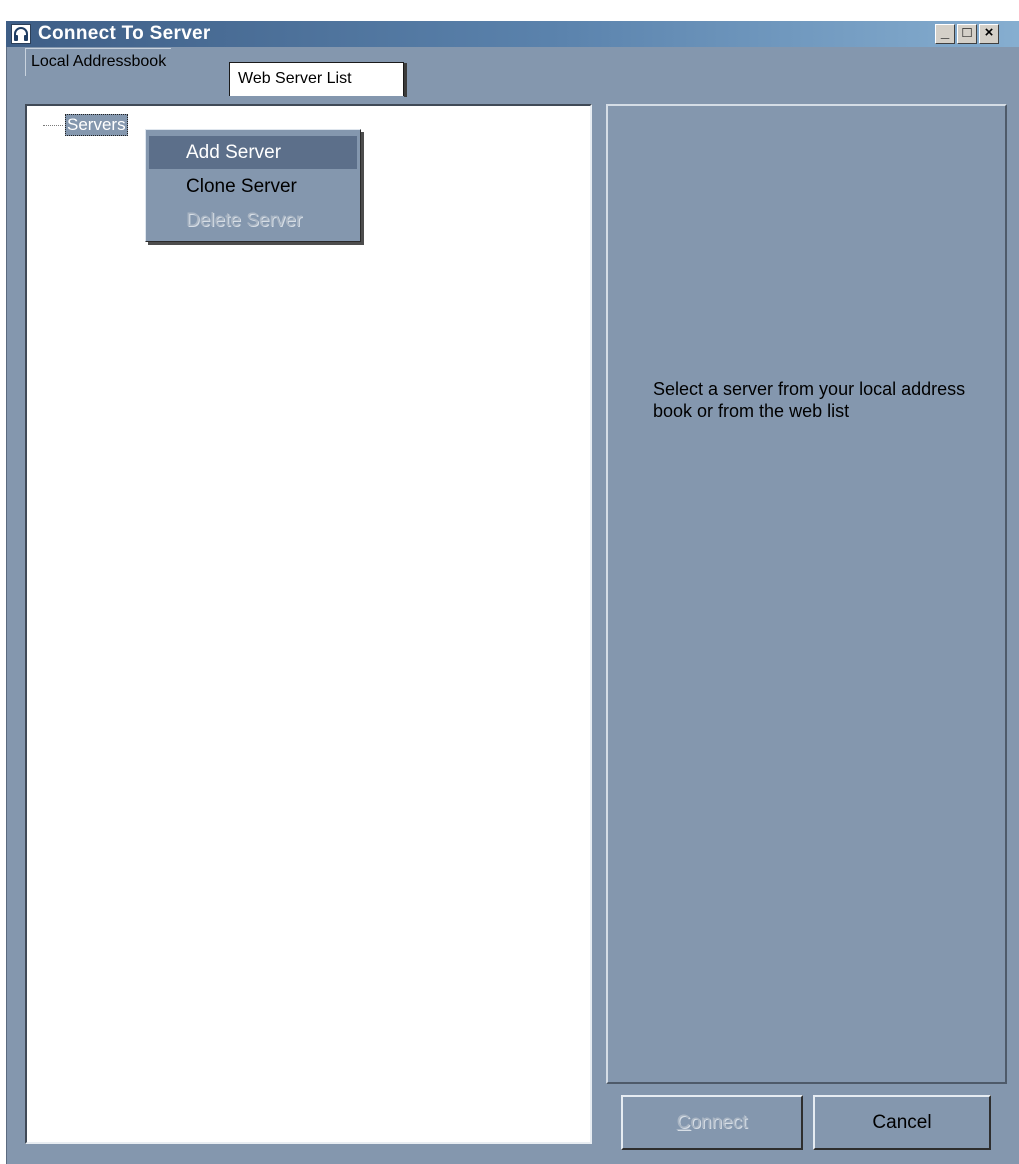  I want to click on tab-web-server-list: Web Server List, so click(318, 79).